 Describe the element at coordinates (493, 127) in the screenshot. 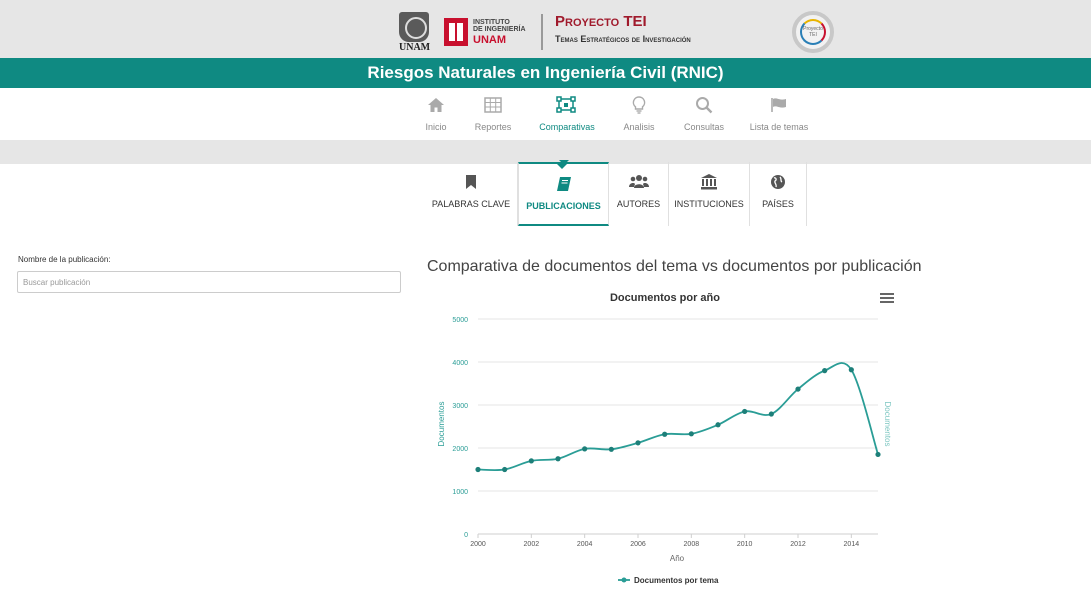

I see `nav-label-reportes: Reportes` at that location.